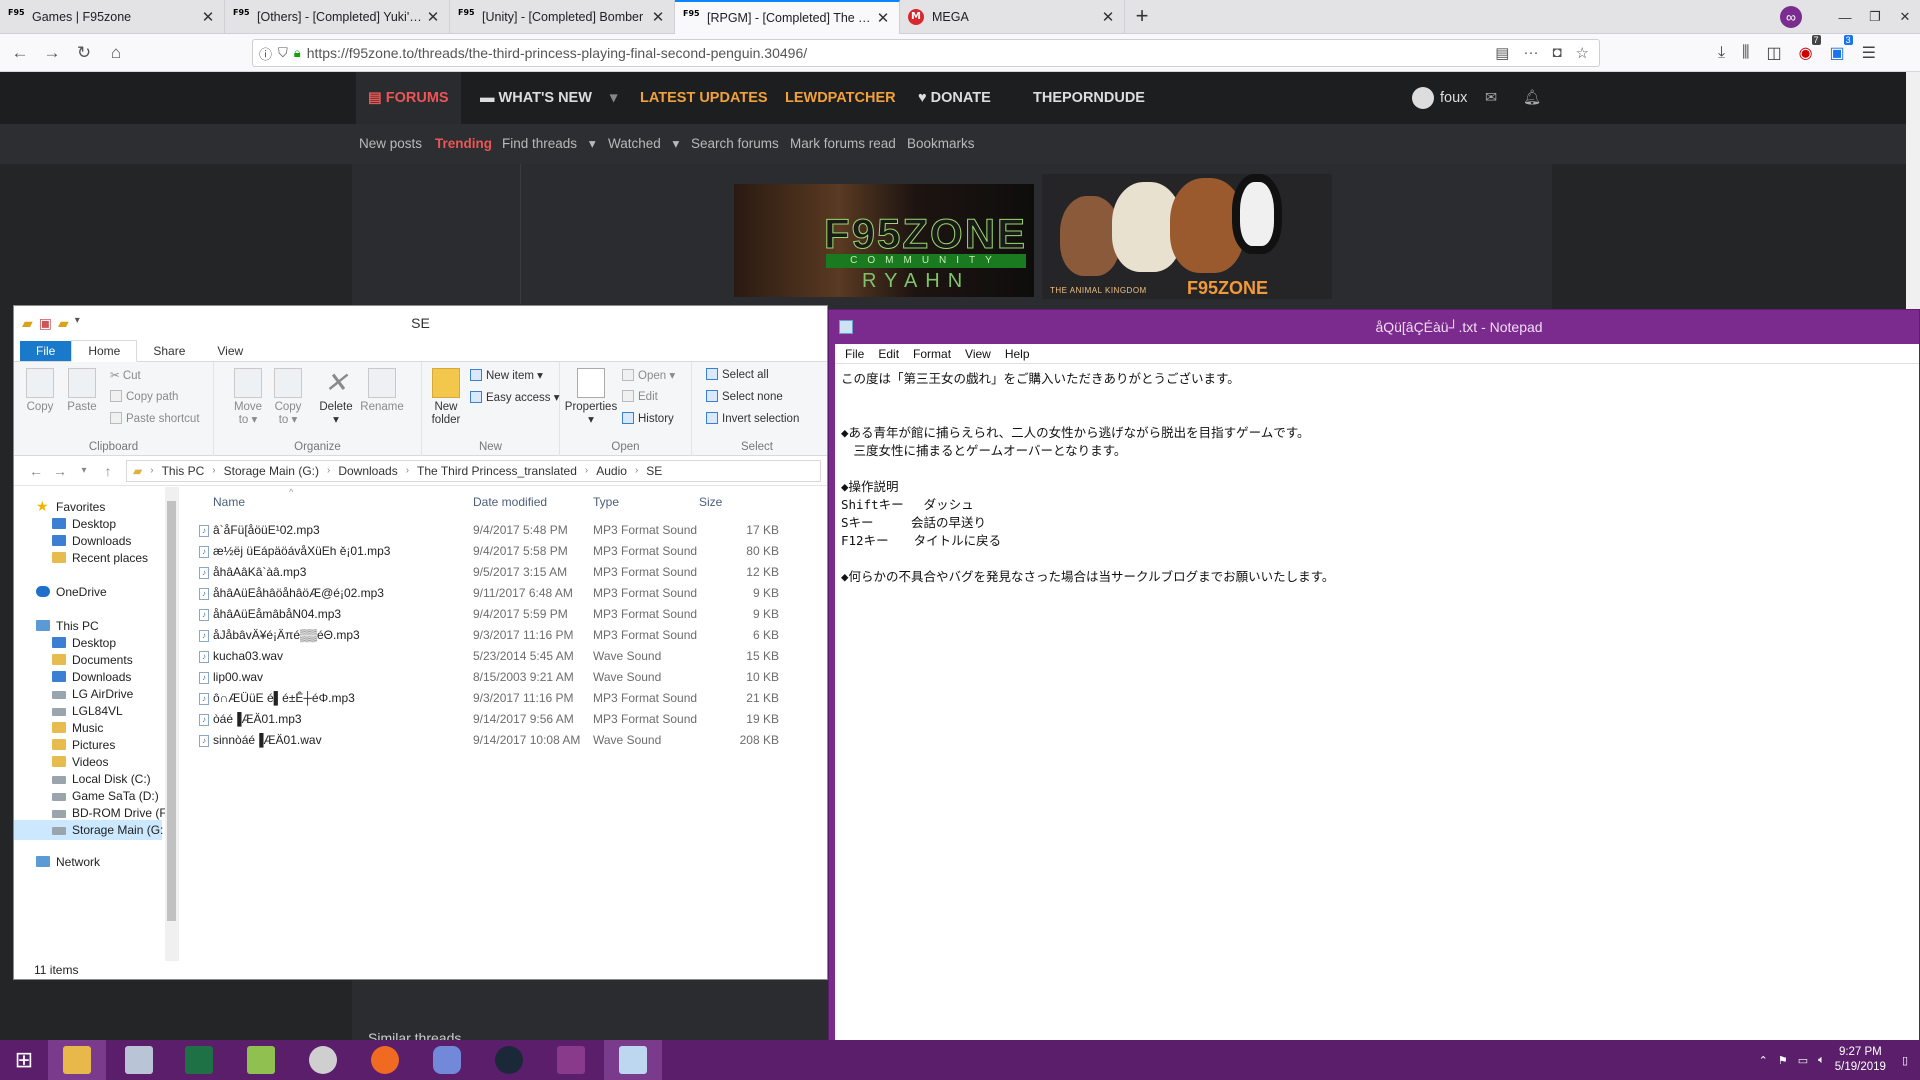  What do you see at coordinates (82, 391) in the screenshot?
I see `paste-button: Paste` at bounding box center [82, 391].